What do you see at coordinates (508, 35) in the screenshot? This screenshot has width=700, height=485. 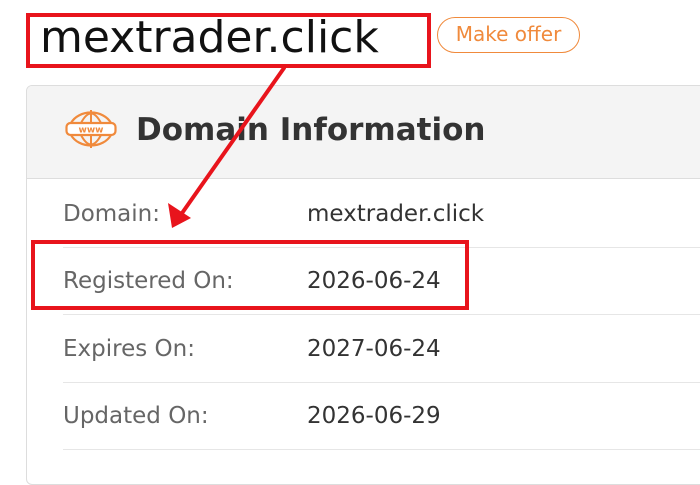 I see `make-offer-button: Make offer` at bounding box center [508, 35].